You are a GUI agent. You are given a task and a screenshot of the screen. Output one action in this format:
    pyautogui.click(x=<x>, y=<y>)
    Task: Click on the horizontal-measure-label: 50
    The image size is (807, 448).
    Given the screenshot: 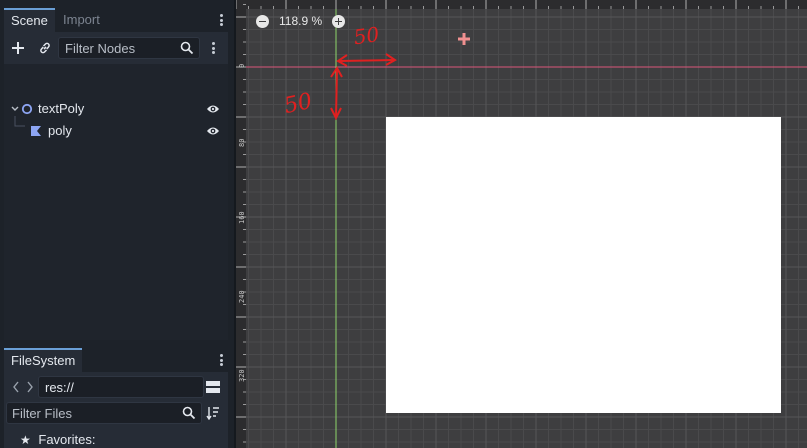 What is the action you would take?
    pyautogui.click(x=366, y=35)
    